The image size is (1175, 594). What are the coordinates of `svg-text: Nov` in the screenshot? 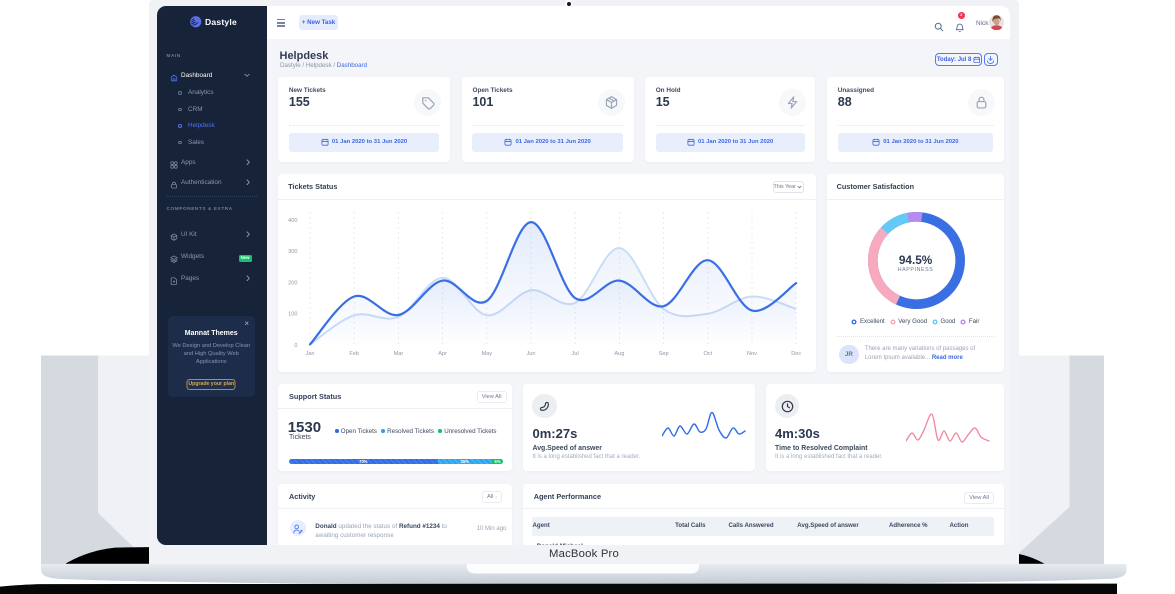 It's located at (752, 354).